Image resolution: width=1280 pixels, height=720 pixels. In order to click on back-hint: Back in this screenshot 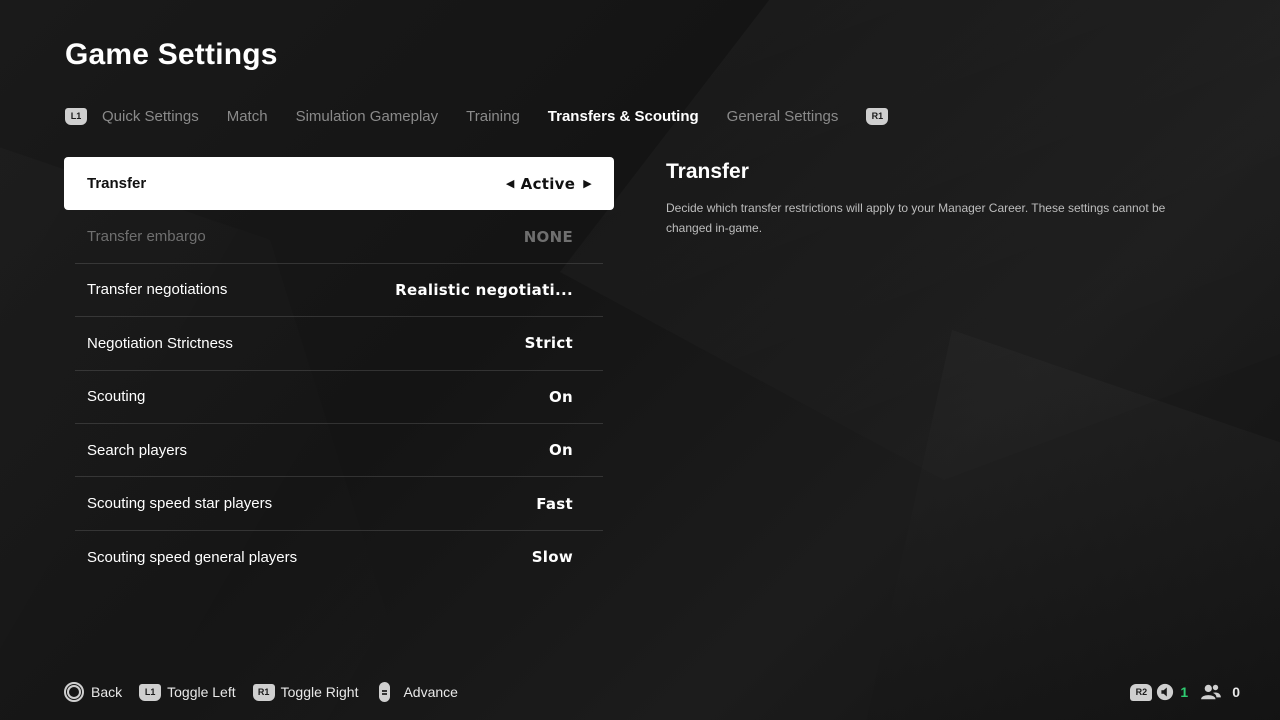, I will do `click(93, 692)`.